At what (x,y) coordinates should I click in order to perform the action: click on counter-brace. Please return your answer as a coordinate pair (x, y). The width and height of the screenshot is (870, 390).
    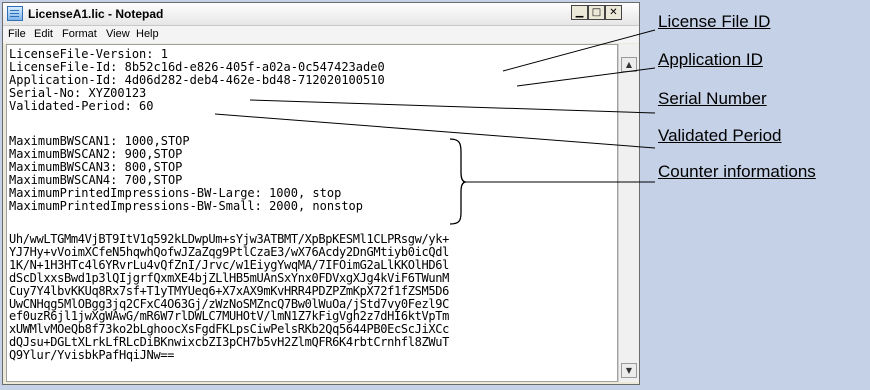
    Looking at the image, I should click on (458, 181).